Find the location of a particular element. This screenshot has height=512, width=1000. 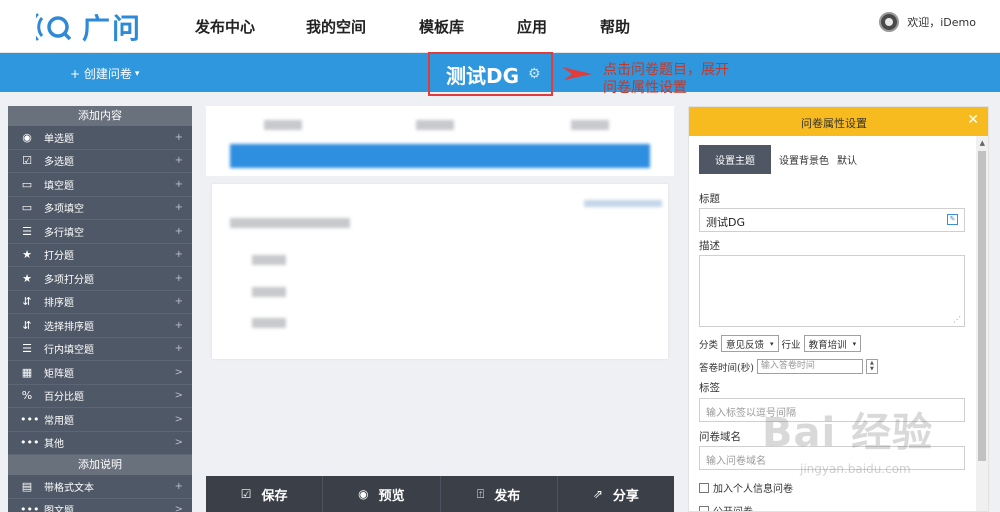

save-label: 保存 is located at coordinates (274, 496).